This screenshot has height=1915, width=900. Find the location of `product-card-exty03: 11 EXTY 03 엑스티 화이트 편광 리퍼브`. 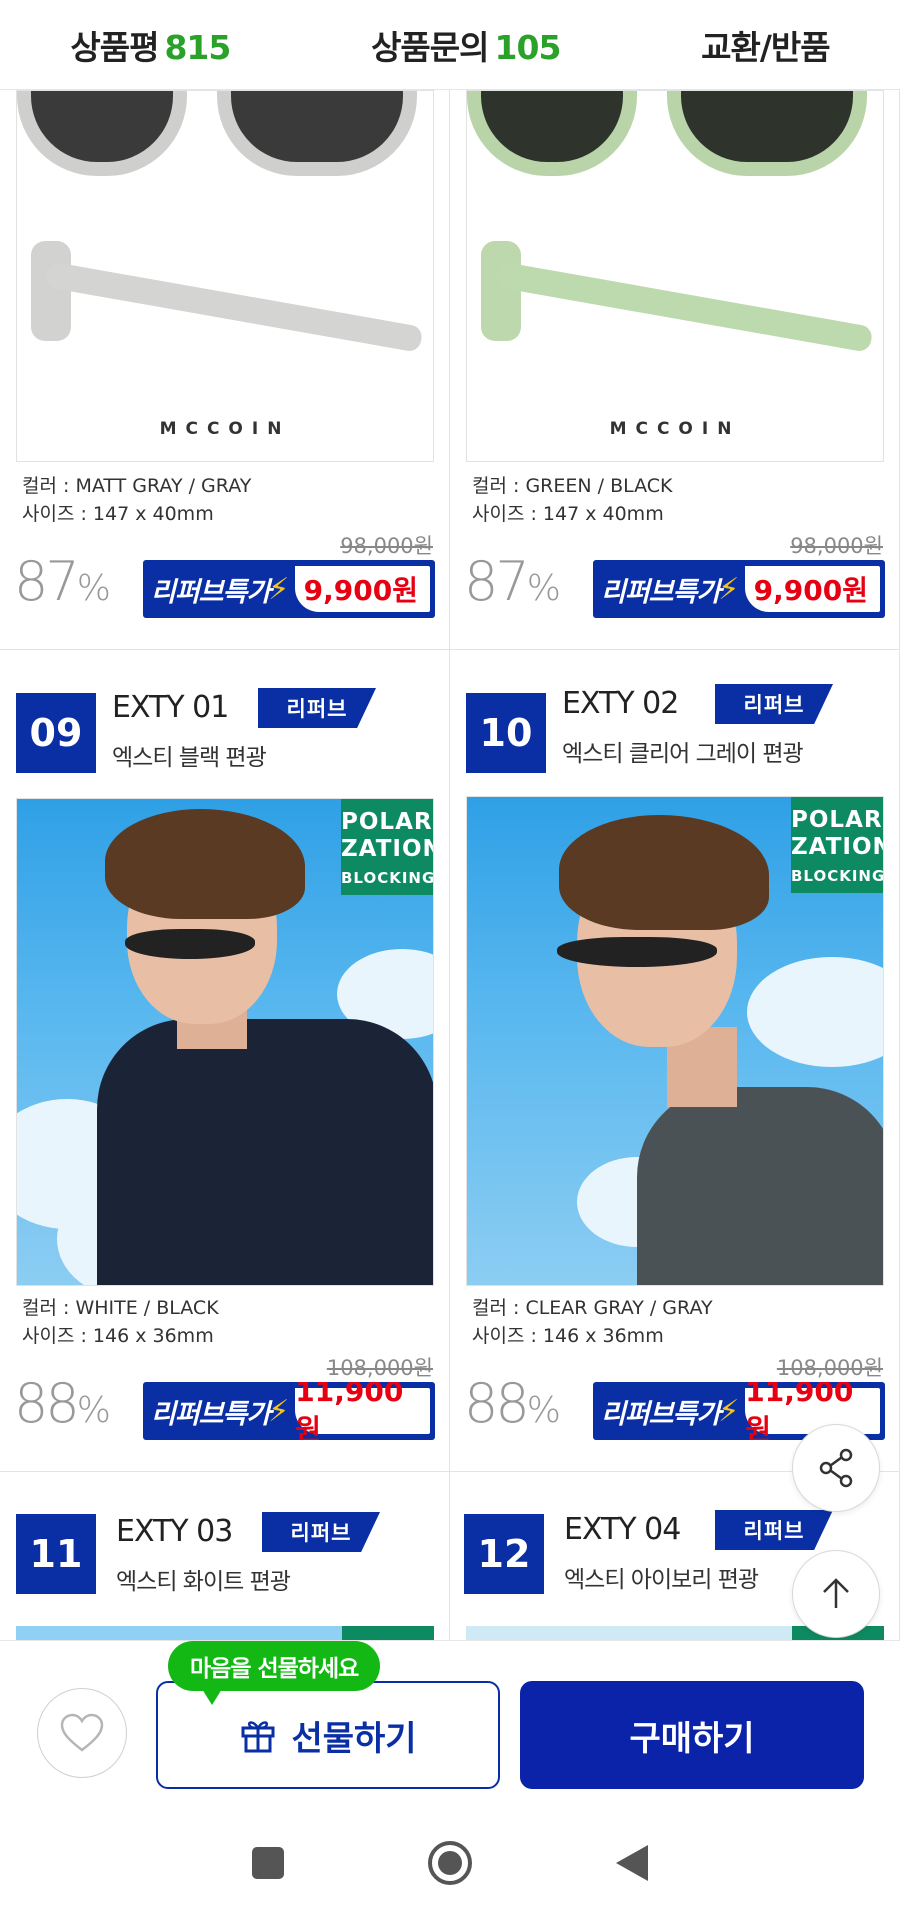

product-card-exty03: 11 EXTY 03 엑스티 화이트 편광 리퍼브 is located at coordinates (225, 1556).